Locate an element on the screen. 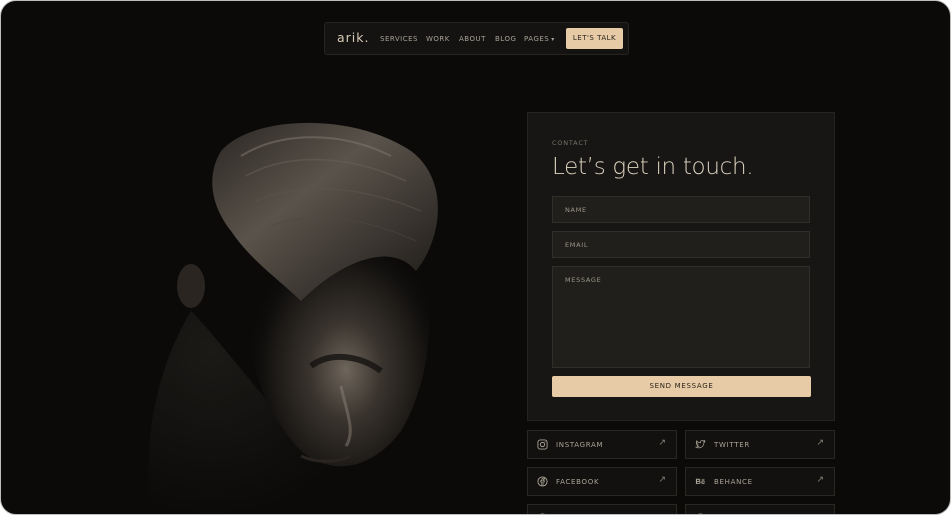 This screenshot has height=515, width=951. behance-label: BEHANCE is located at coordinates (733, 482).